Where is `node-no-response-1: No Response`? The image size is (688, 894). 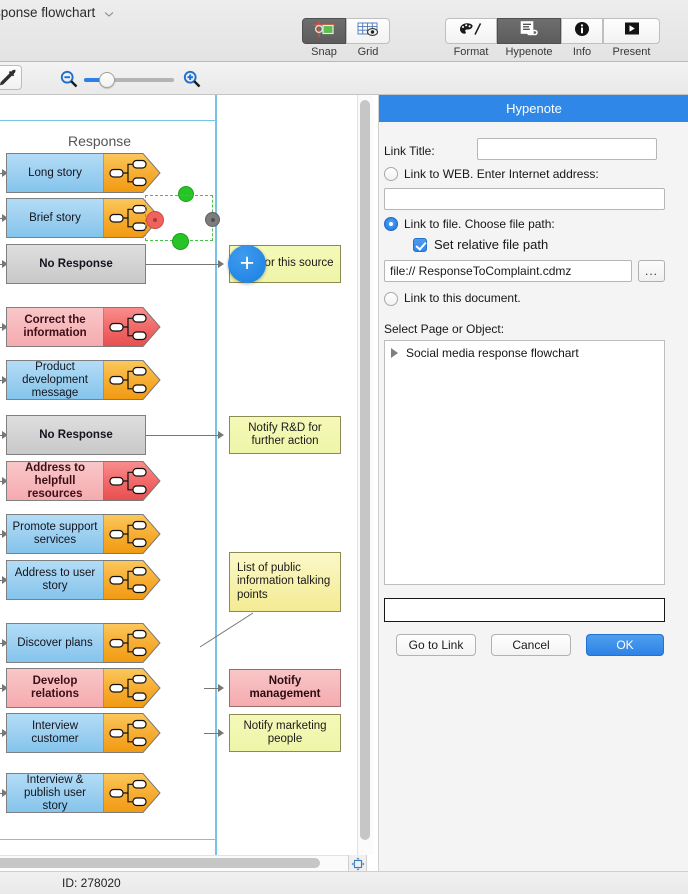 node-no-response-1: No Response is located at coordinates (76, 264).